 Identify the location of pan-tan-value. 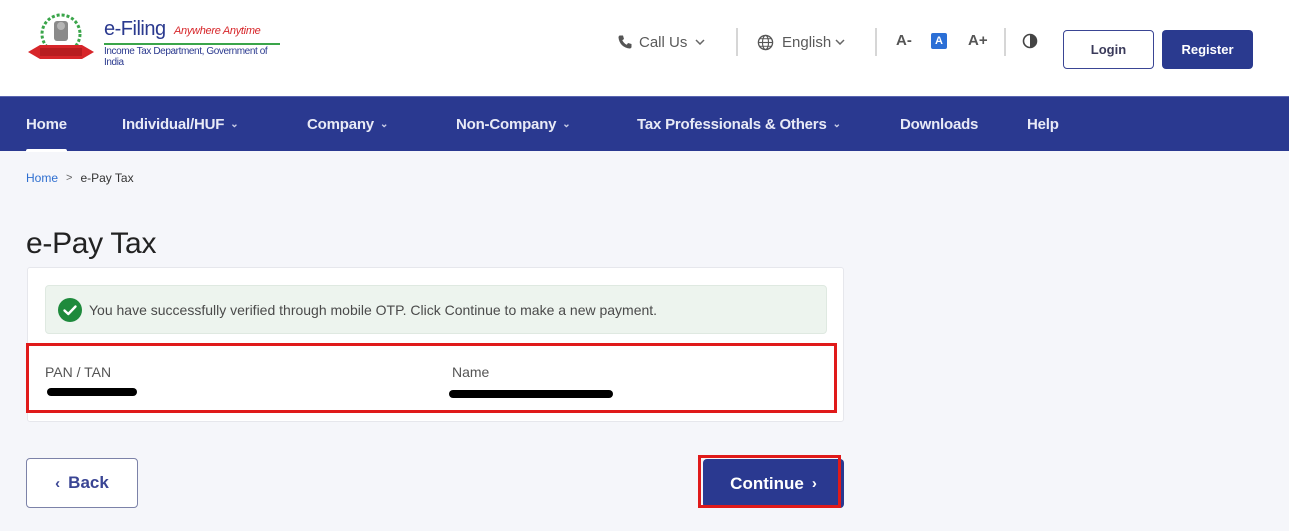
(95, 391).